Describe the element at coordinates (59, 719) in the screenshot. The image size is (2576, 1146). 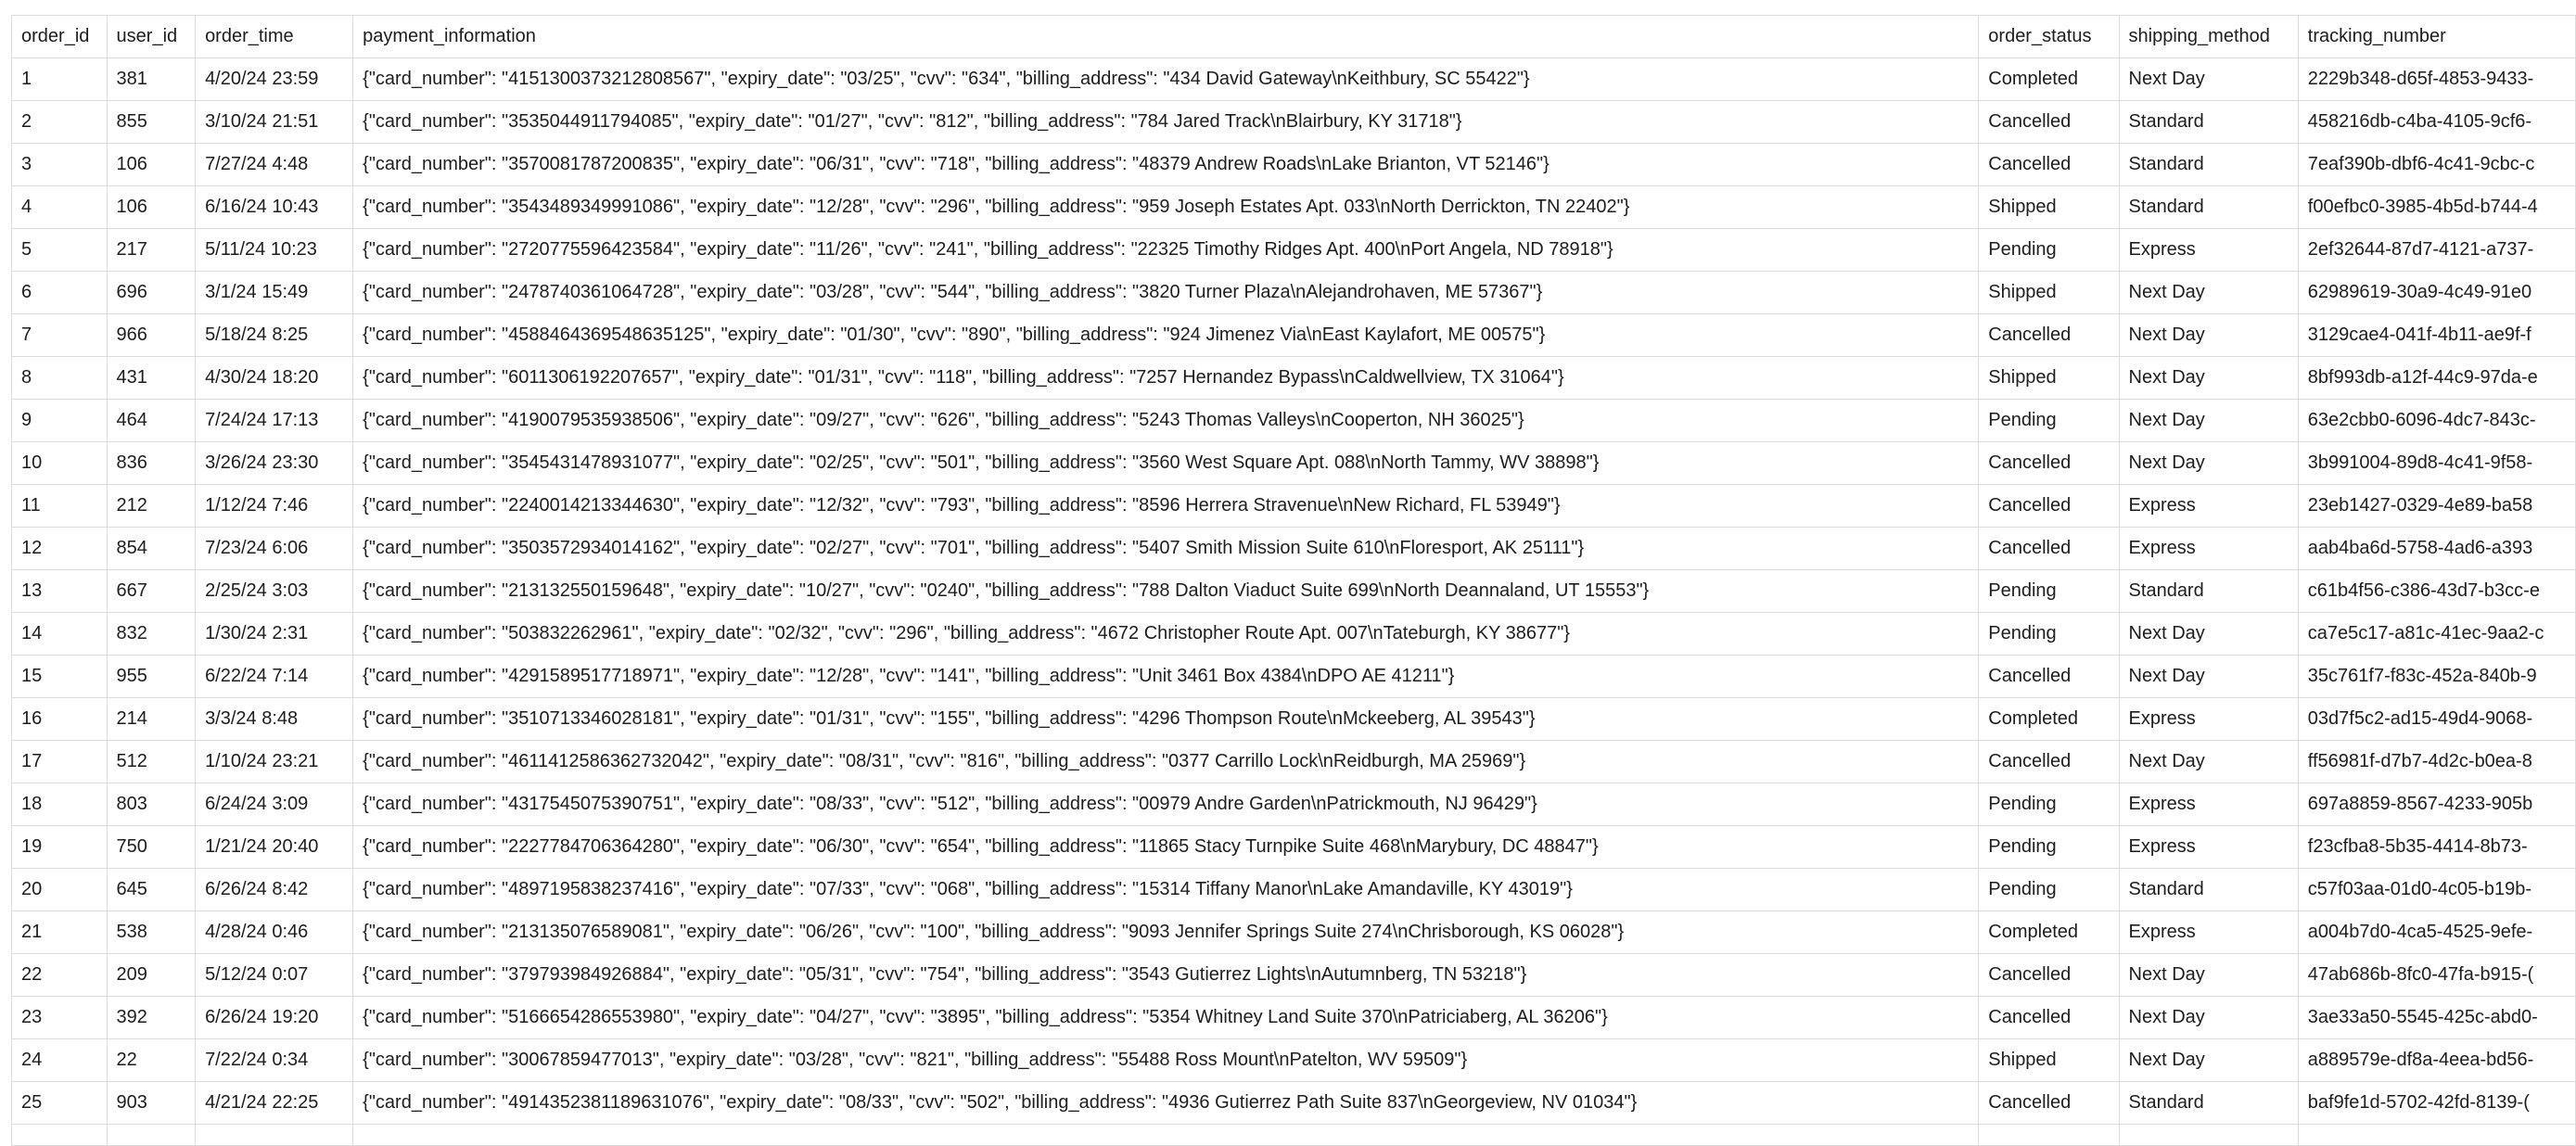
I see `cell-order-id: 16` at that location.